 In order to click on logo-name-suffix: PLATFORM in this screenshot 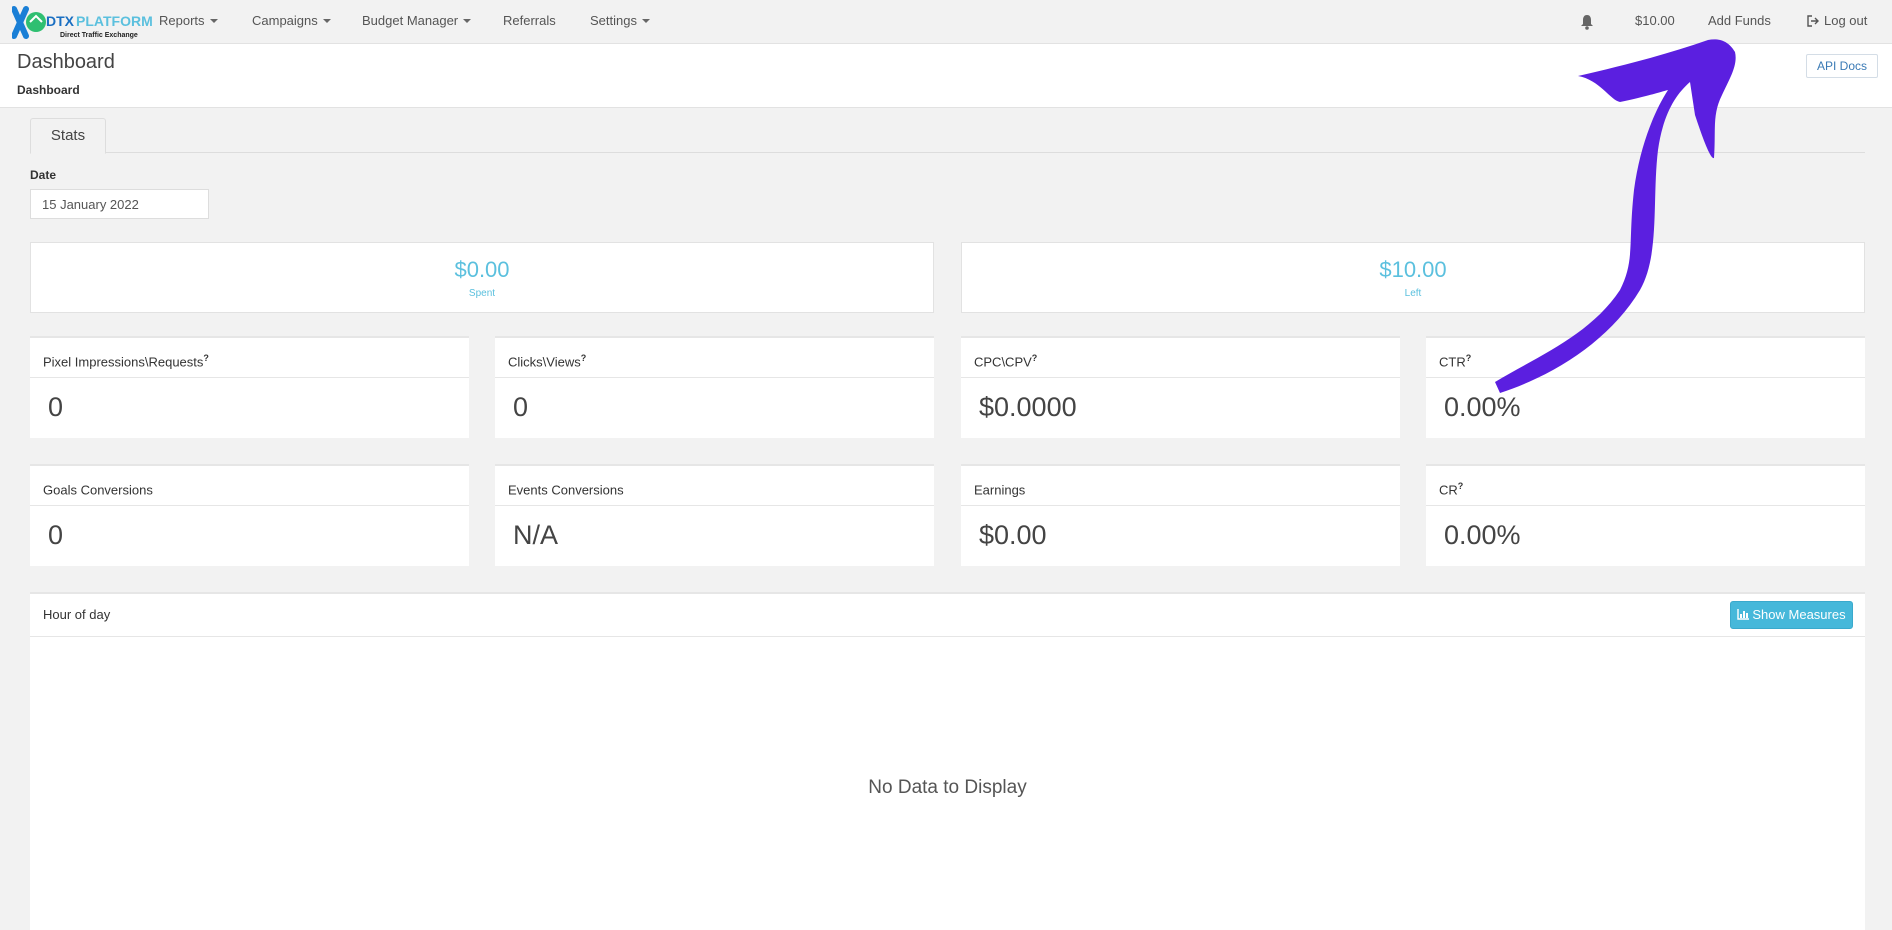, I will do `click(114, 21)`.